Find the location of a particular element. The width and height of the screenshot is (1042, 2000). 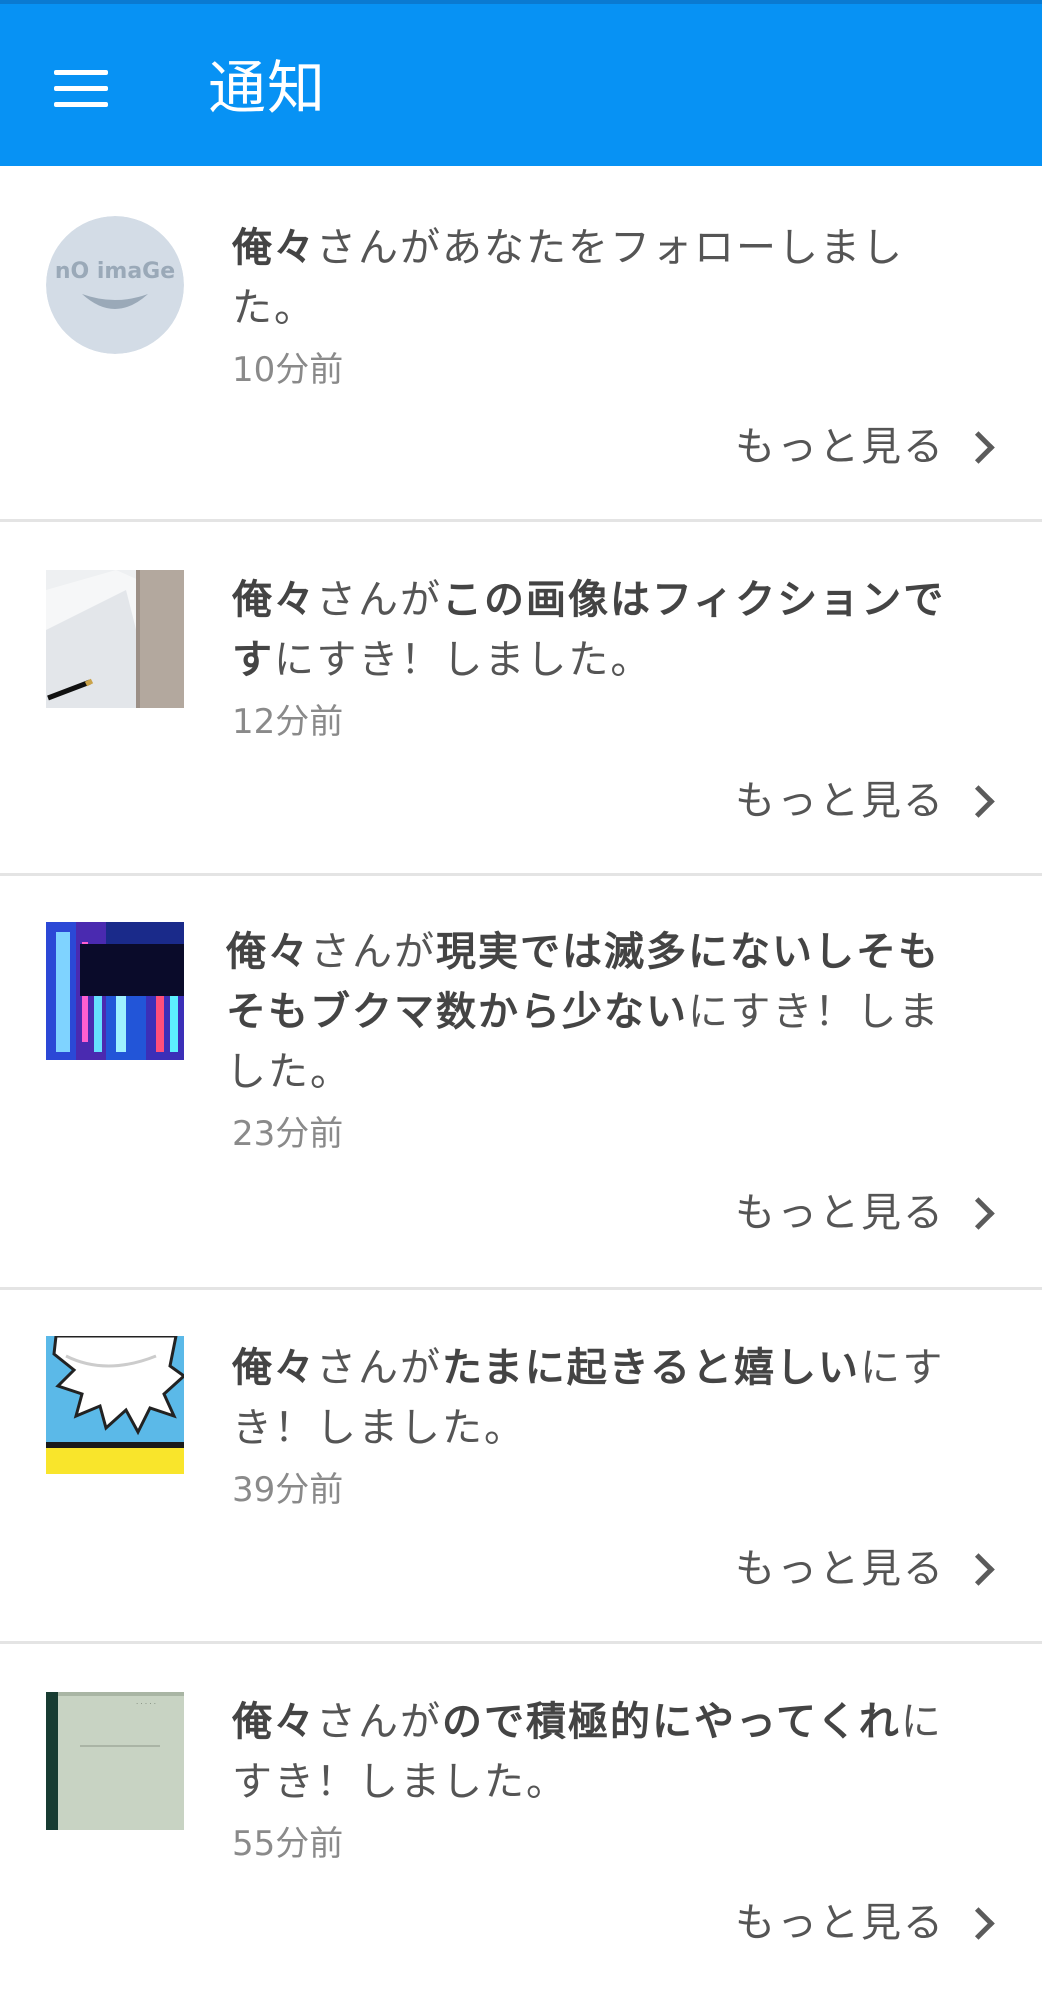

work-title: ので積極的にやってくれ is located at coordinates (671, 1722).